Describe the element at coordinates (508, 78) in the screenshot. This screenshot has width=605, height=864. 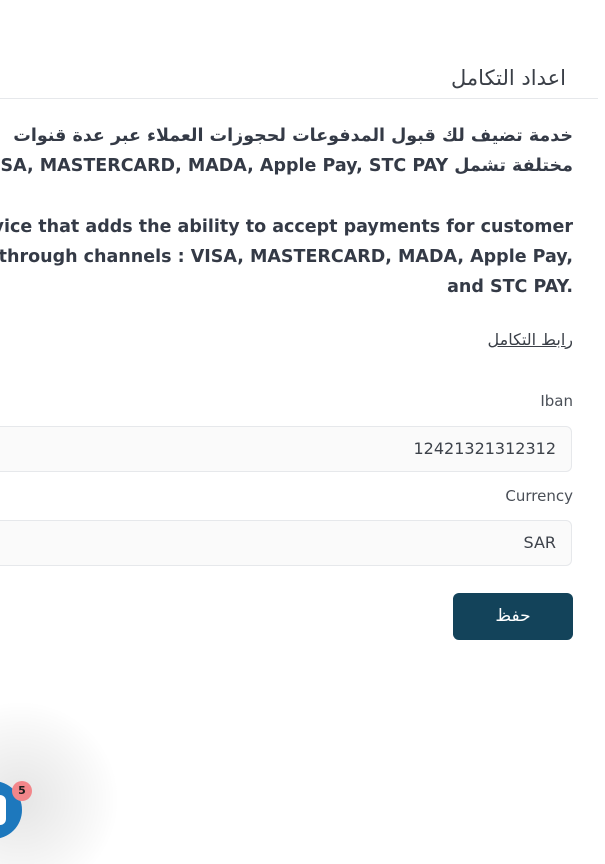
I see `page-title: اعداد التكامل` at that location.